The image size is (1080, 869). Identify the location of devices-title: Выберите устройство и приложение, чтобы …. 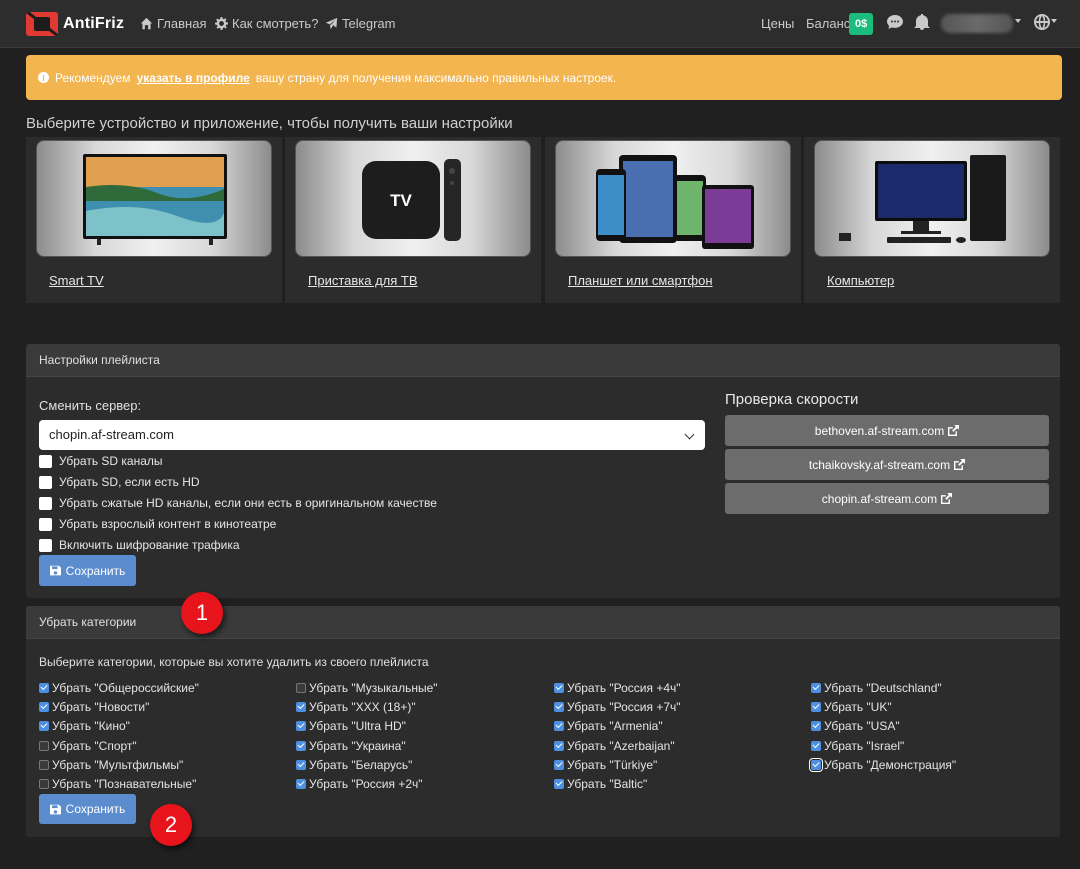
(269, 123).